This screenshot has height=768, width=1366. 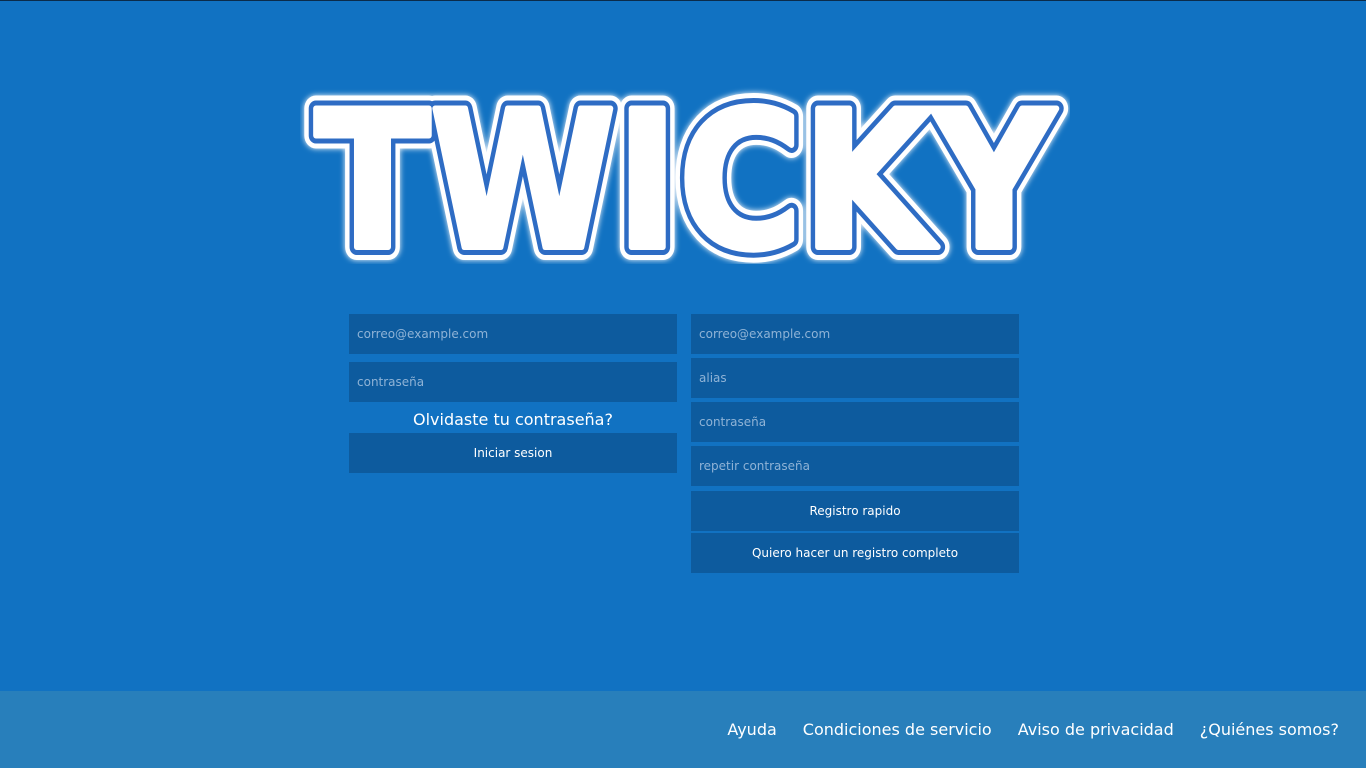 I want to click on login-button: Iniciar sesion, so click(x=513, y=453).